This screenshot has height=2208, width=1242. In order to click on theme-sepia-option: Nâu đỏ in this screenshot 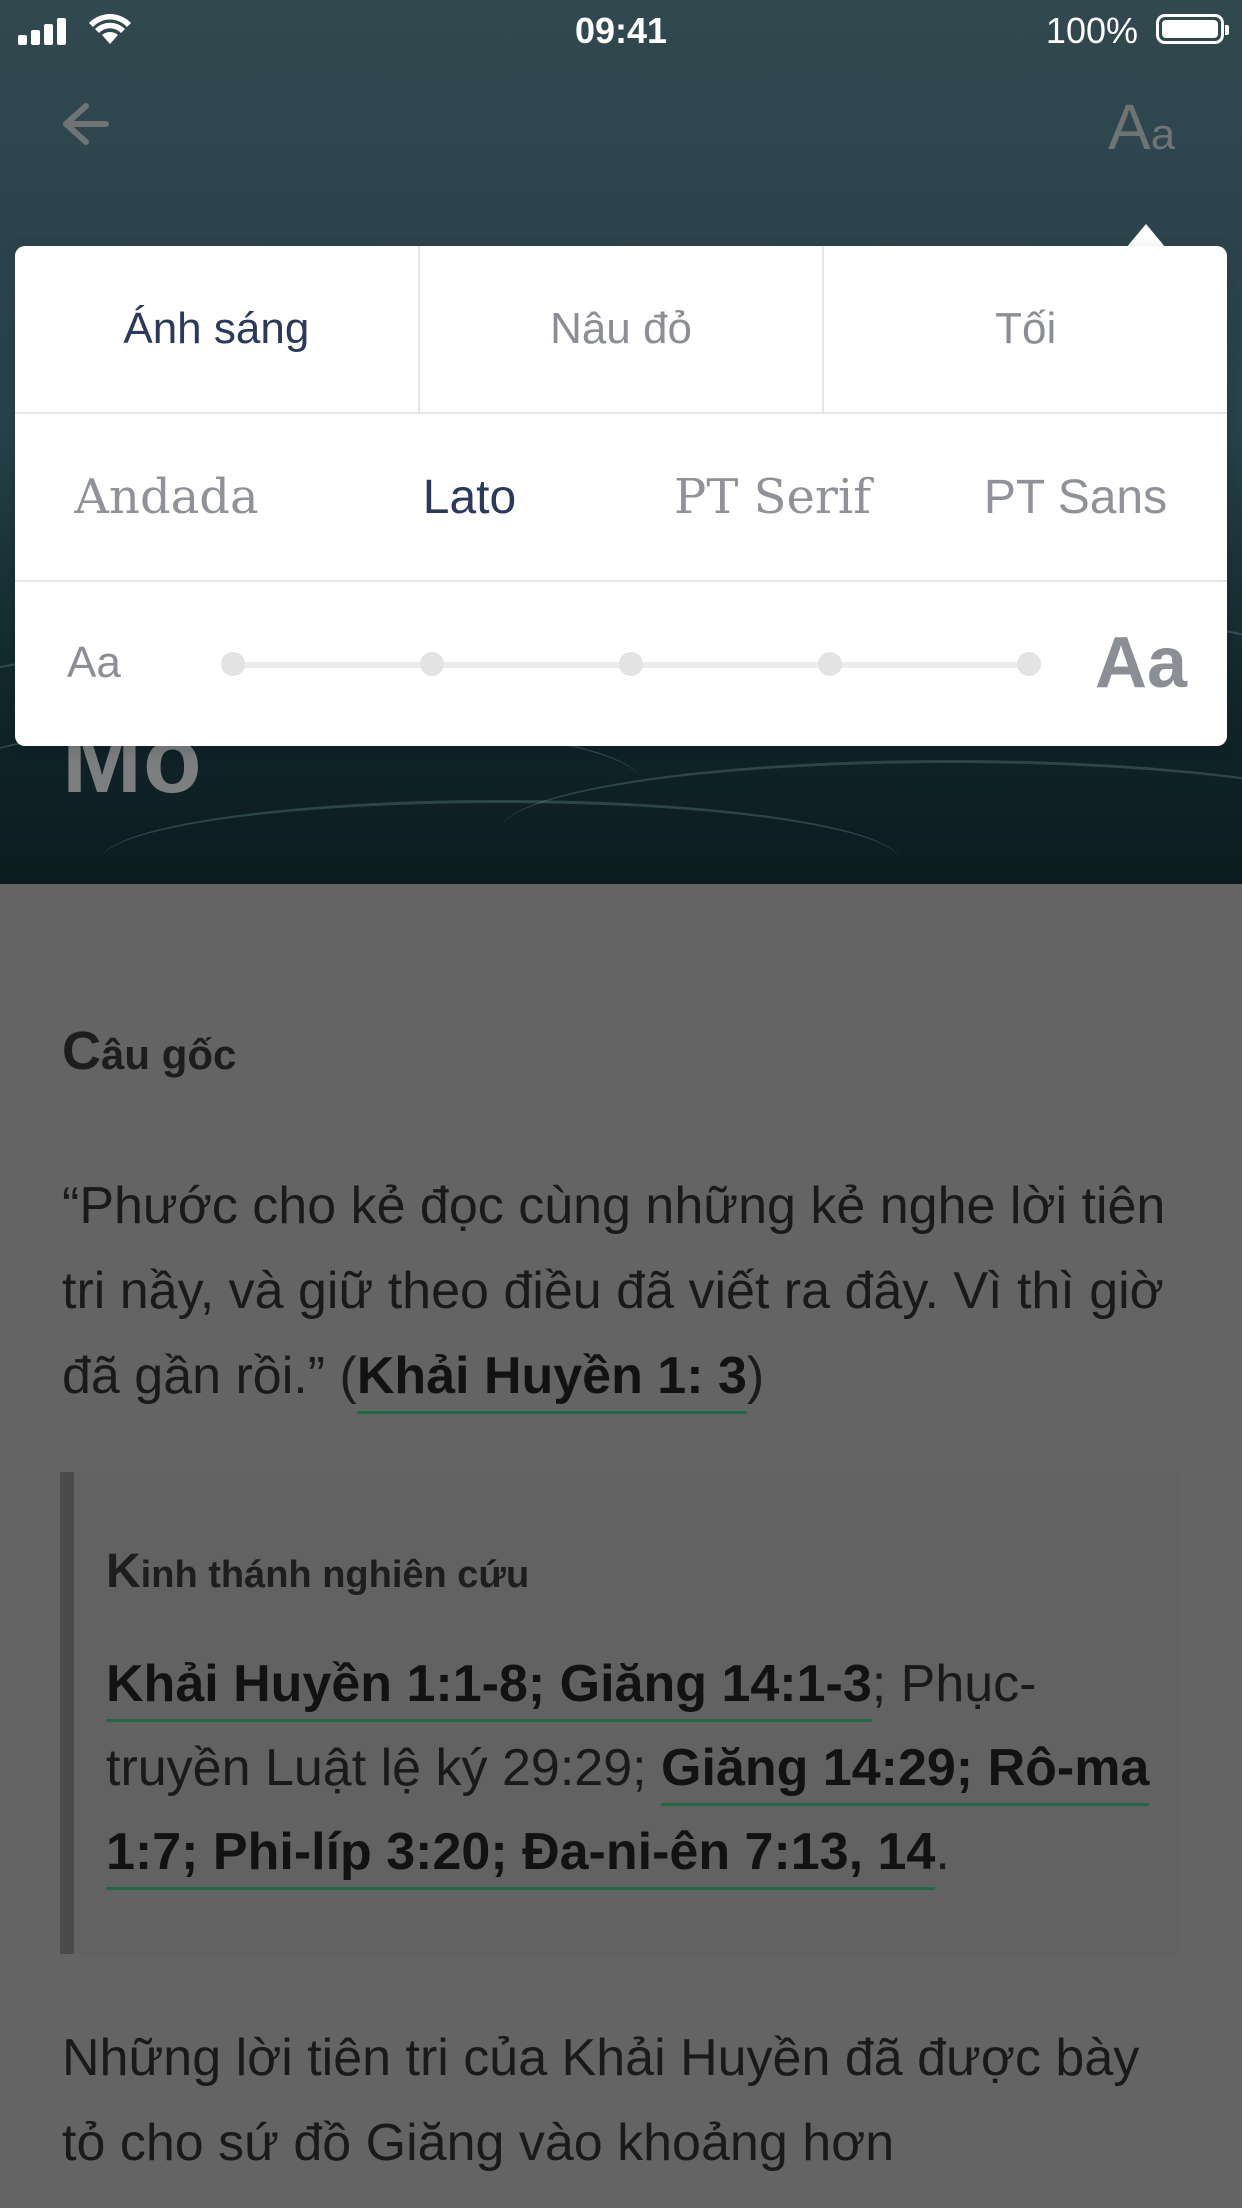, I will do `click(620, 329)`.